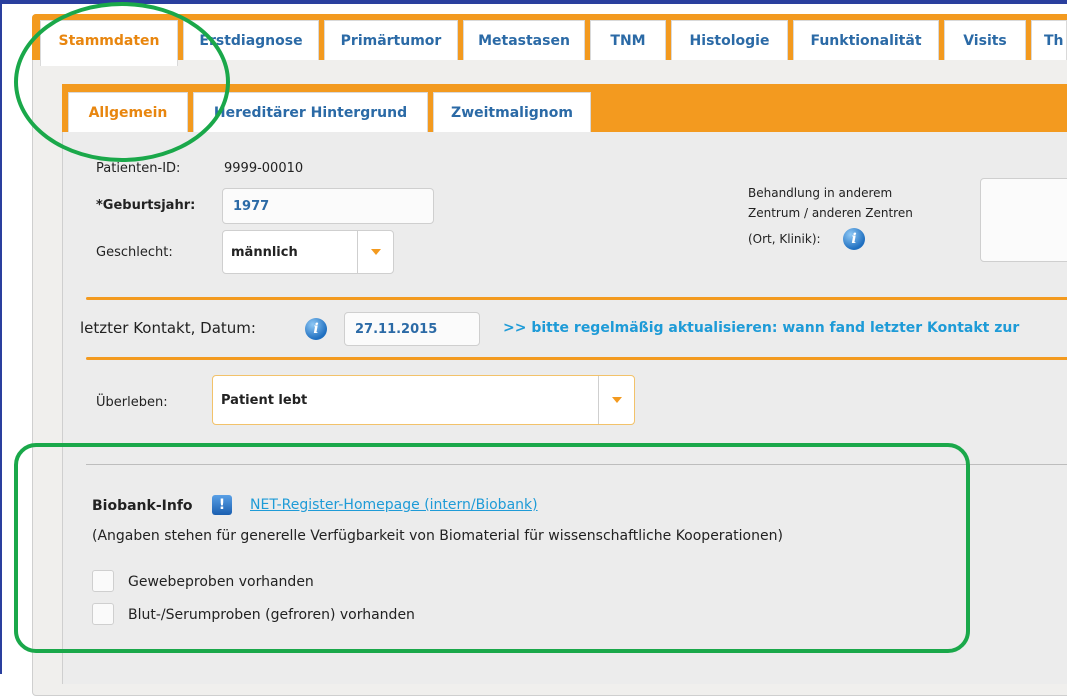  What do you see at coordinates (533, 2) in the screenshot?
I see `window-top-border` at bounding box center [533, 2].